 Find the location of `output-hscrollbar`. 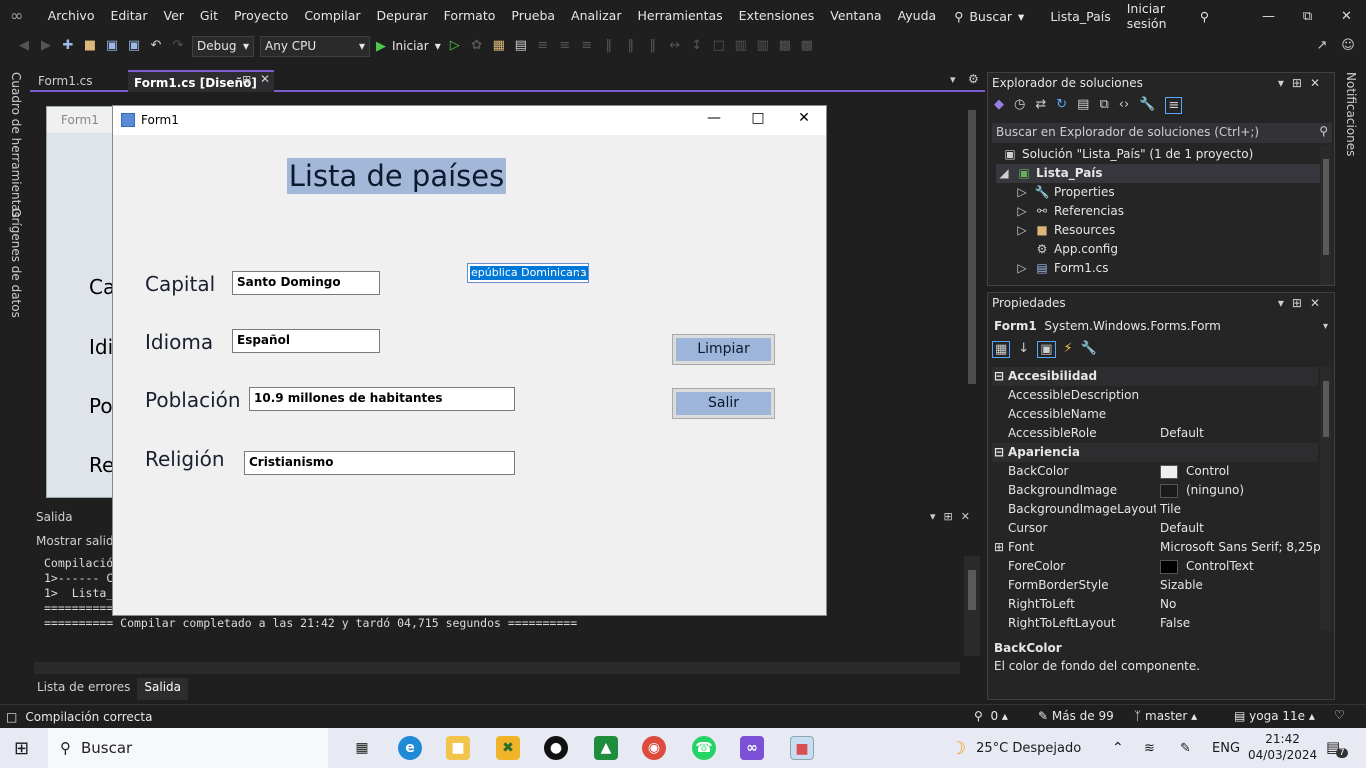

output-hscrollbar is located at coordinates (497, 668).